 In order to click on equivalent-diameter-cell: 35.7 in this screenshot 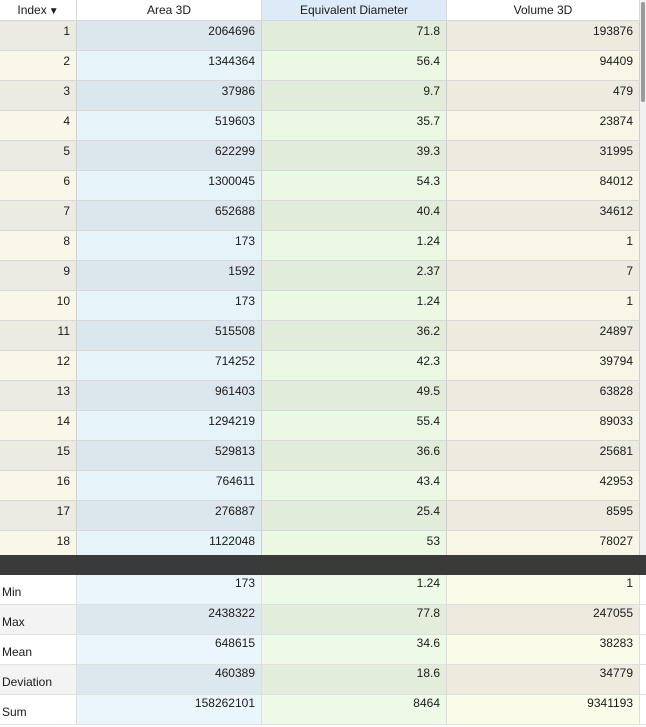, I will do `click(354, 125)`.